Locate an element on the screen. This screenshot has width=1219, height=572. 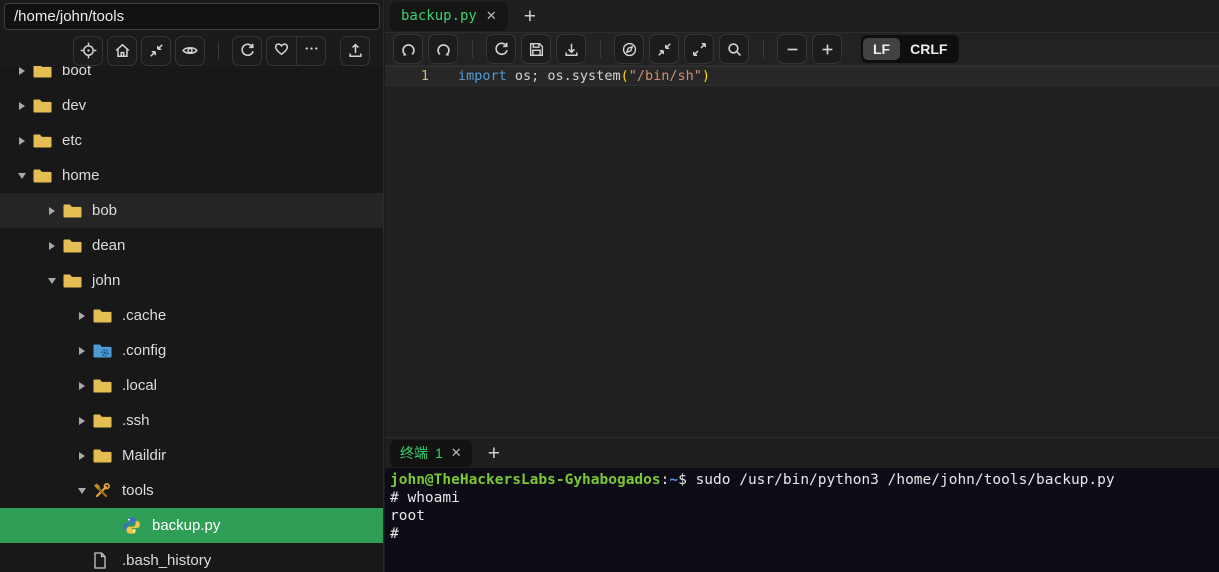
home-button is located at coordinates (122, 50).